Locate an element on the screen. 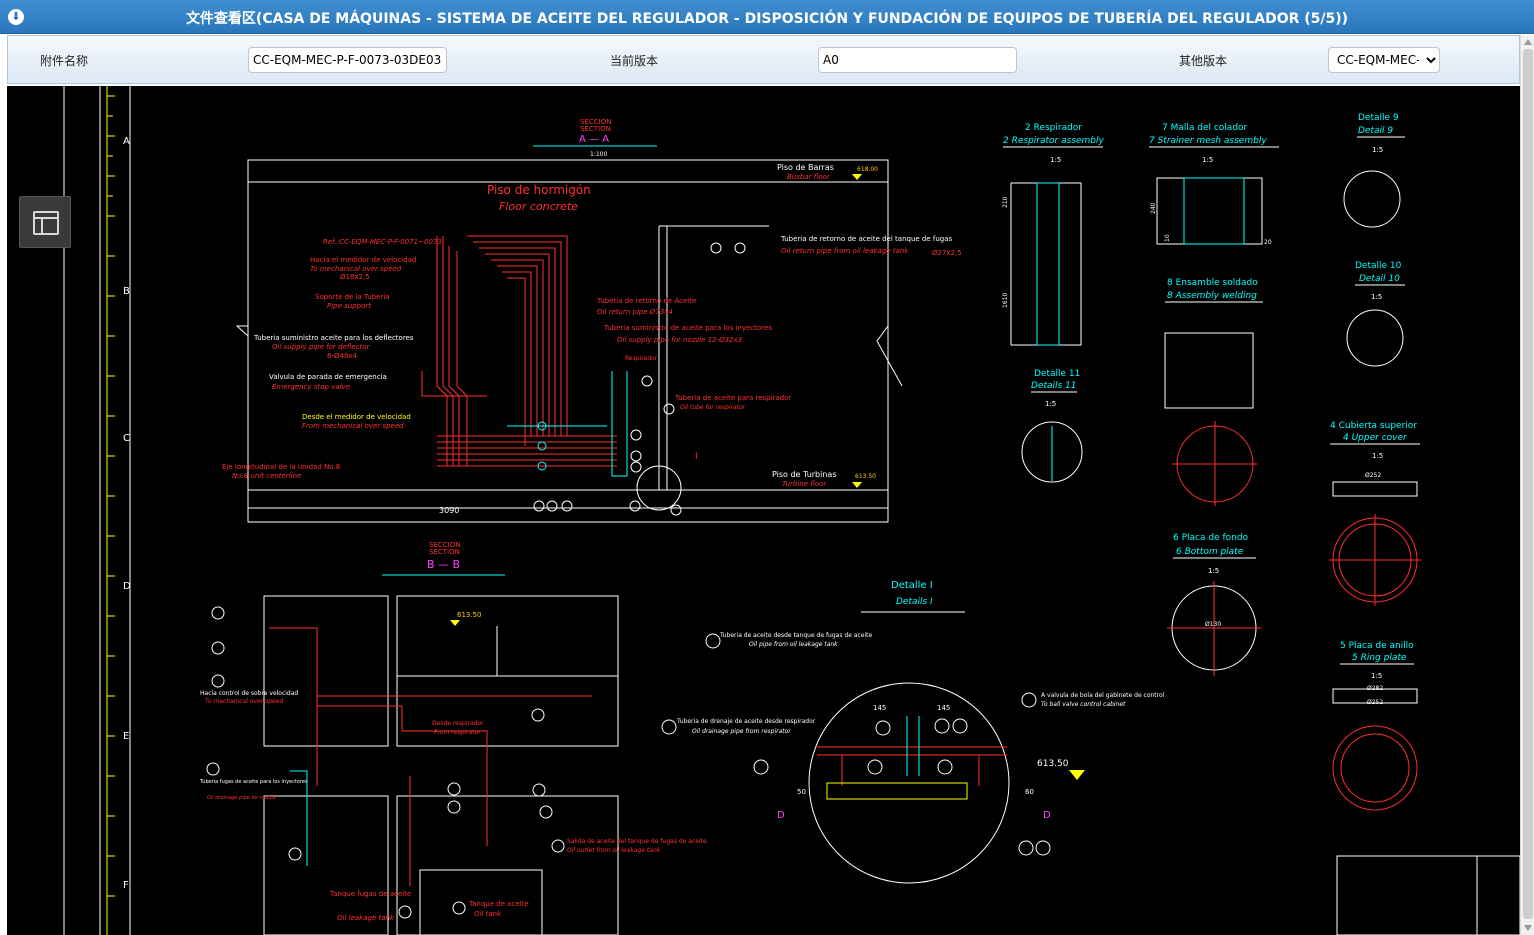 The image size is (1534, 935). callout-6-es: Tuberia de retorno de Aceite is located at coordinates (646, 301).